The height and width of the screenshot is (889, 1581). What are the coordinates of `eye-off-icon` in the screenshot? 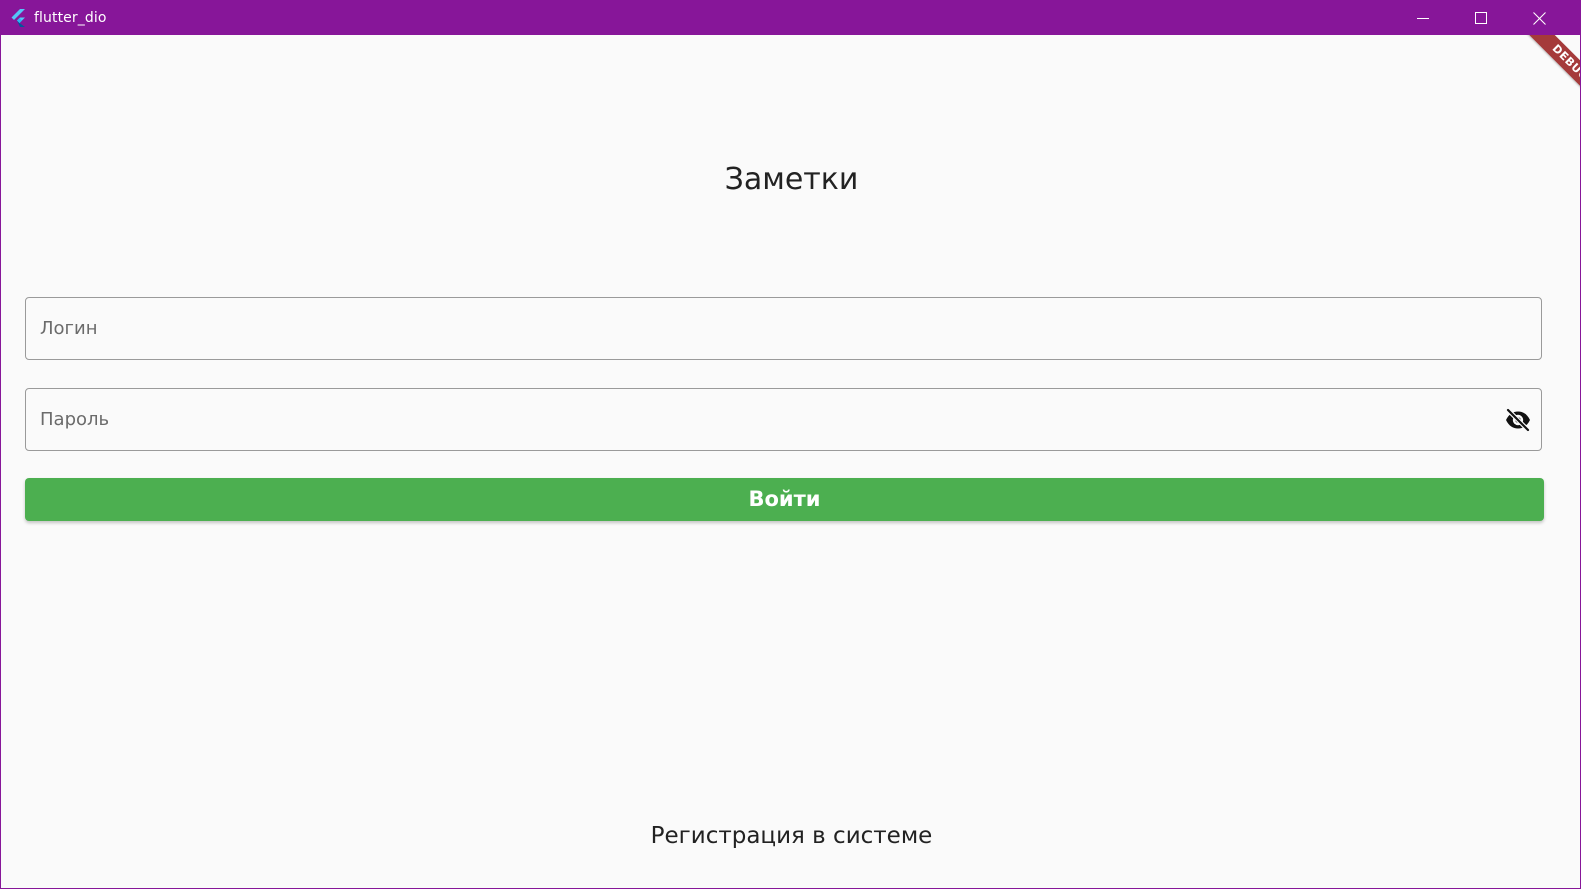 It's located at (1518, 420).